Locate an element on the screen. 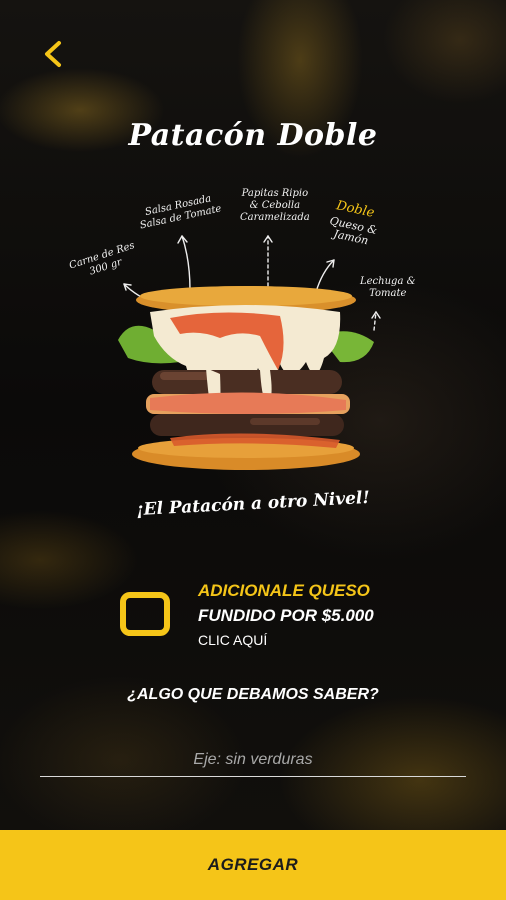  notes-question: ¿ALGO QUE DEBAMOS SABER? is located at coordinates (253, 694).